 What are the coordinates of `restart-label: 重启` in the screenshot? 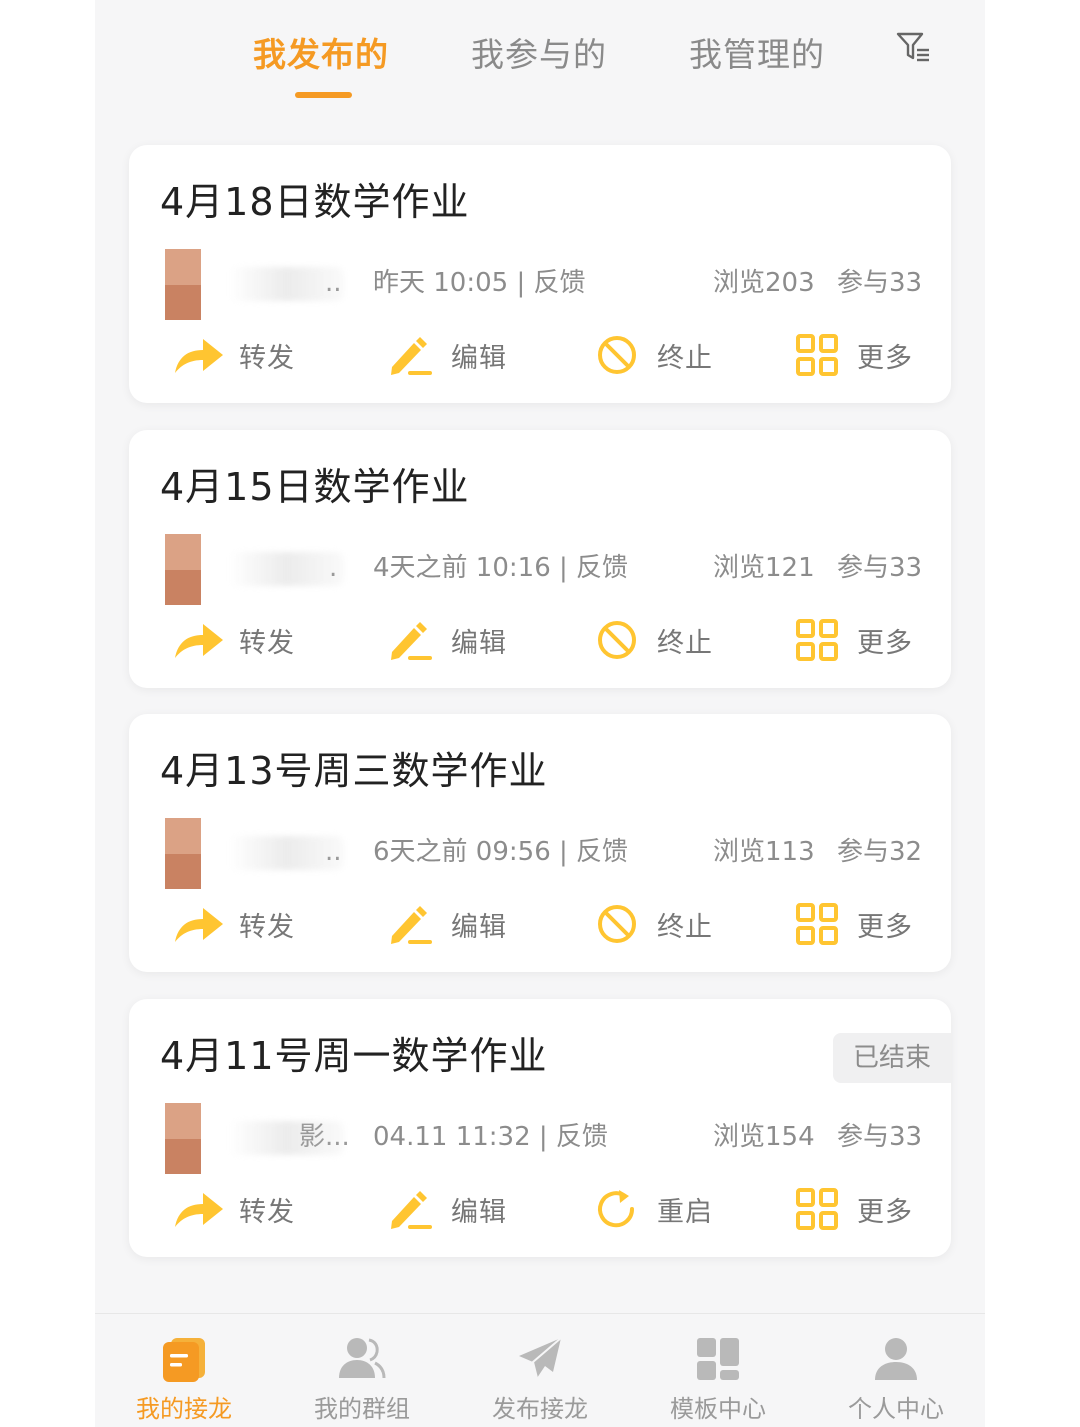 It's located at (685, 1212).